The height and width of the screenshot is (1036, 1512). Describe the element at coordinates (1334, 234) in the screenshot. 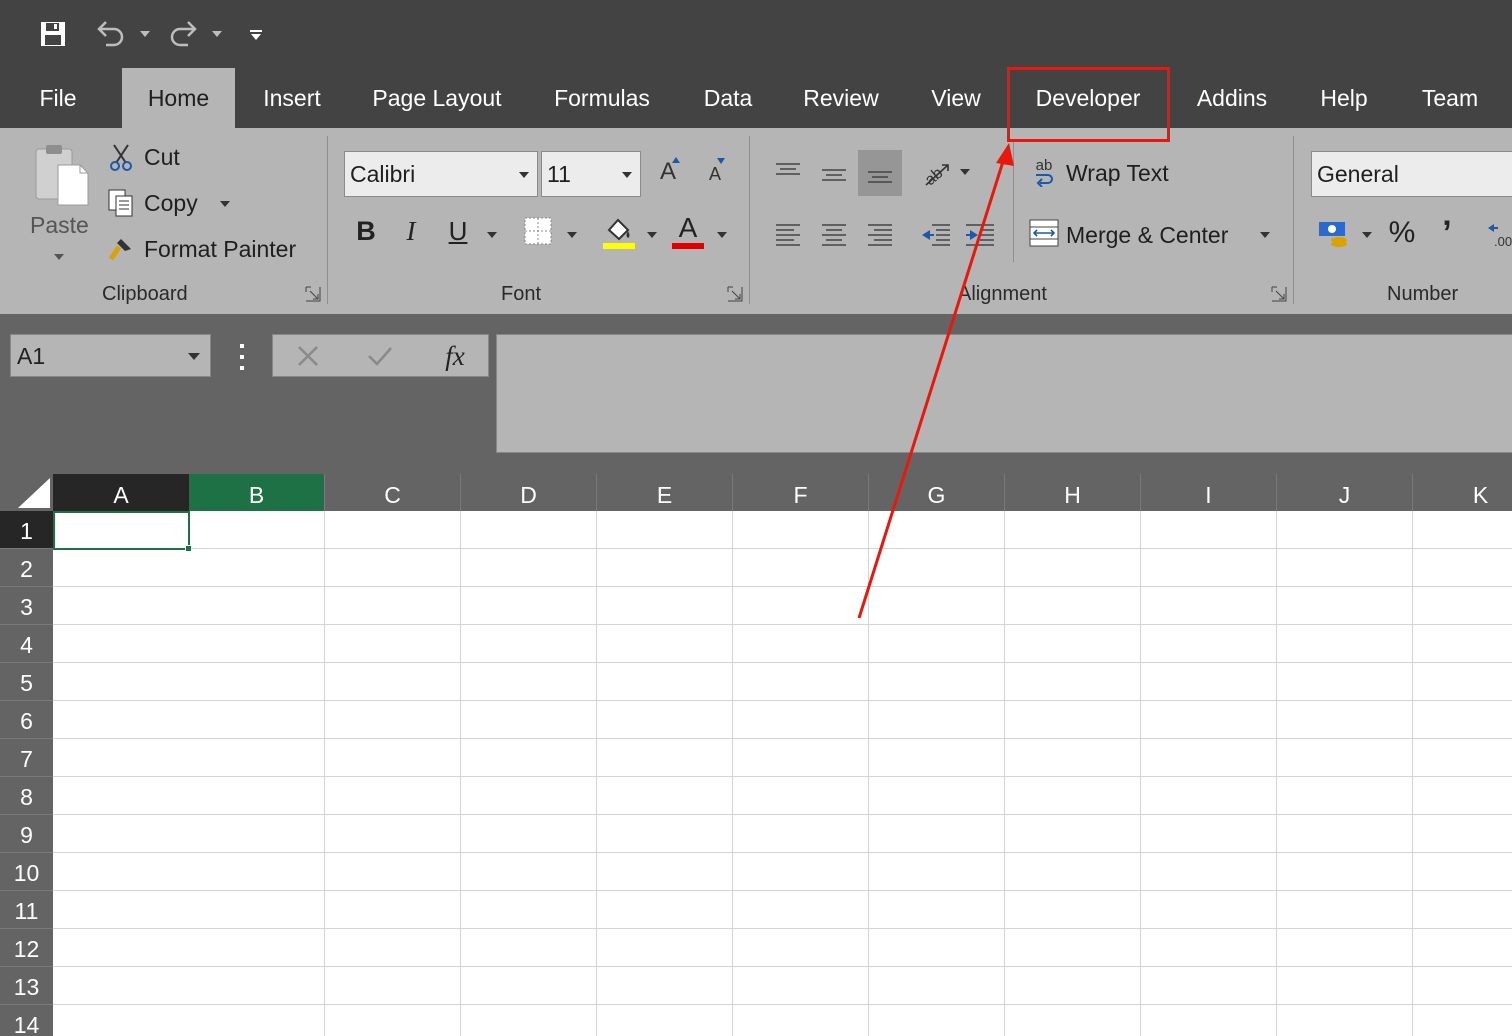

I see `accounting-format-icon` at that location.